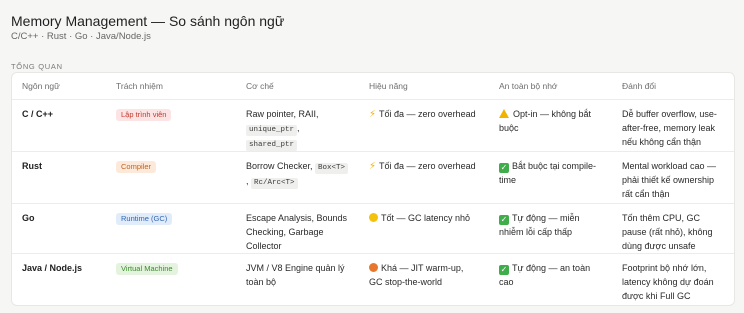  What do you see at coordinates (59, 86) in the screenshot?
I see `column-header: Ngôn ngữ` at bounding box center [59, 86].